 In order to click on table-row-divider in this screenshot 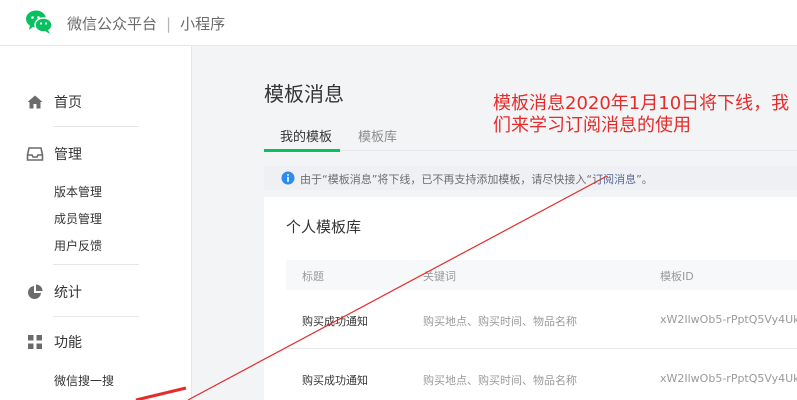, I will do `click(541, 348)`.